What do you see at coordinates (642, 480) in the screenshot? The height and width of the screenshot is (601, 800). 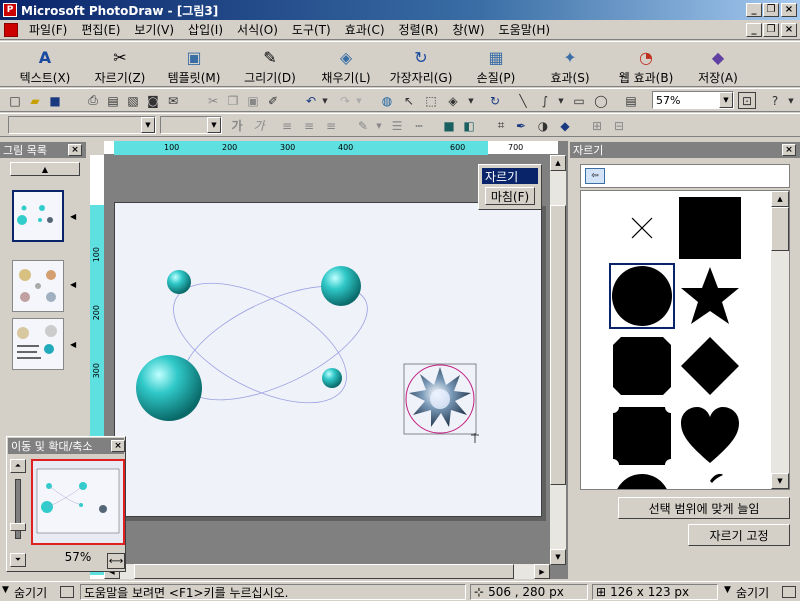 I see `shape-partial-circle` at bounding box center [642, 480].